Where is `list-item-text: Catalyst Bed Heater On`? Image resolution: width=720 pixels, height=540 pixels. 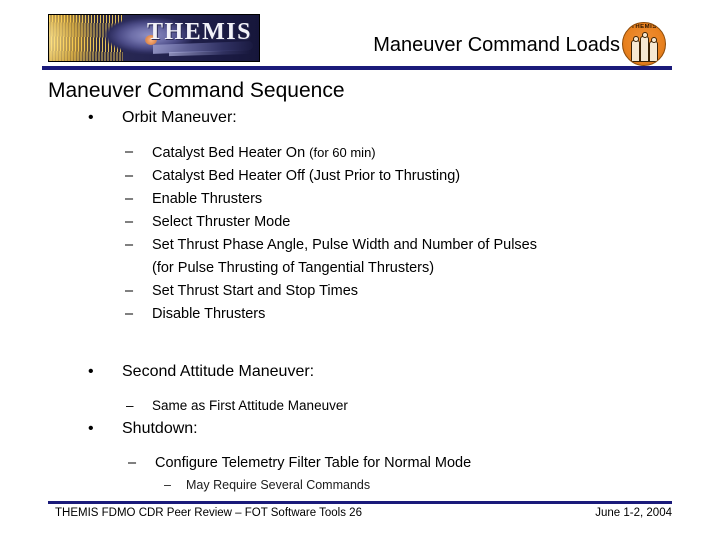
list-item-text: Catalyst Bed Heater On is located at coordinates (231, 153).